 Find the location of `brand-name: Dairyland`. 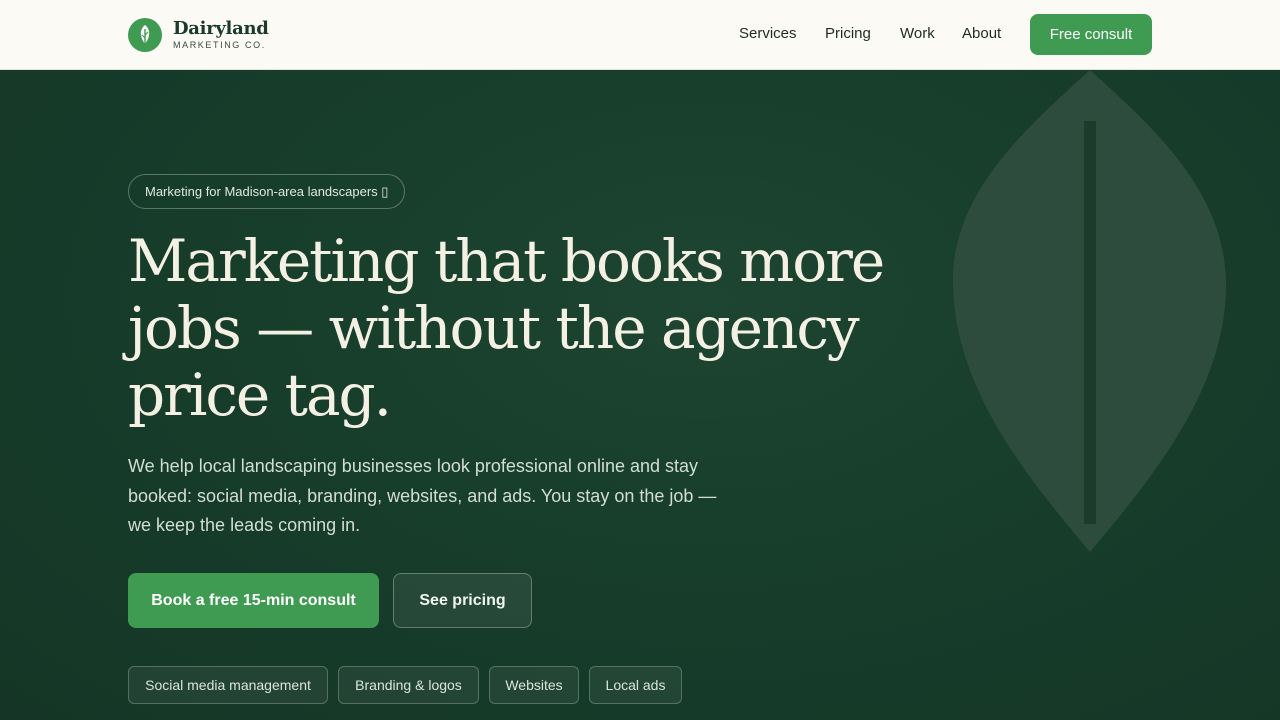

brand-name: Dairyland is located at coordinates (221, 28).